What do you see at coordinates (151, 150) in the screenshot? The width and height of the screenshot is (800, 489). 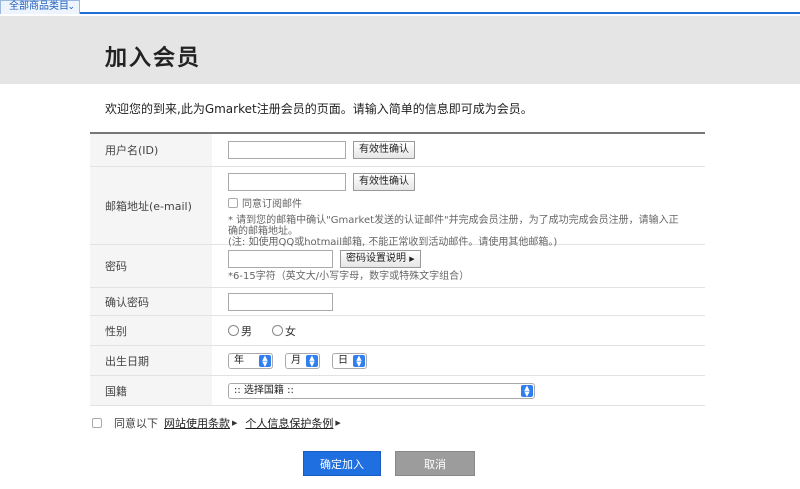 I see `userid-label: 用户名(ID)` at bounding box center [151, 150].